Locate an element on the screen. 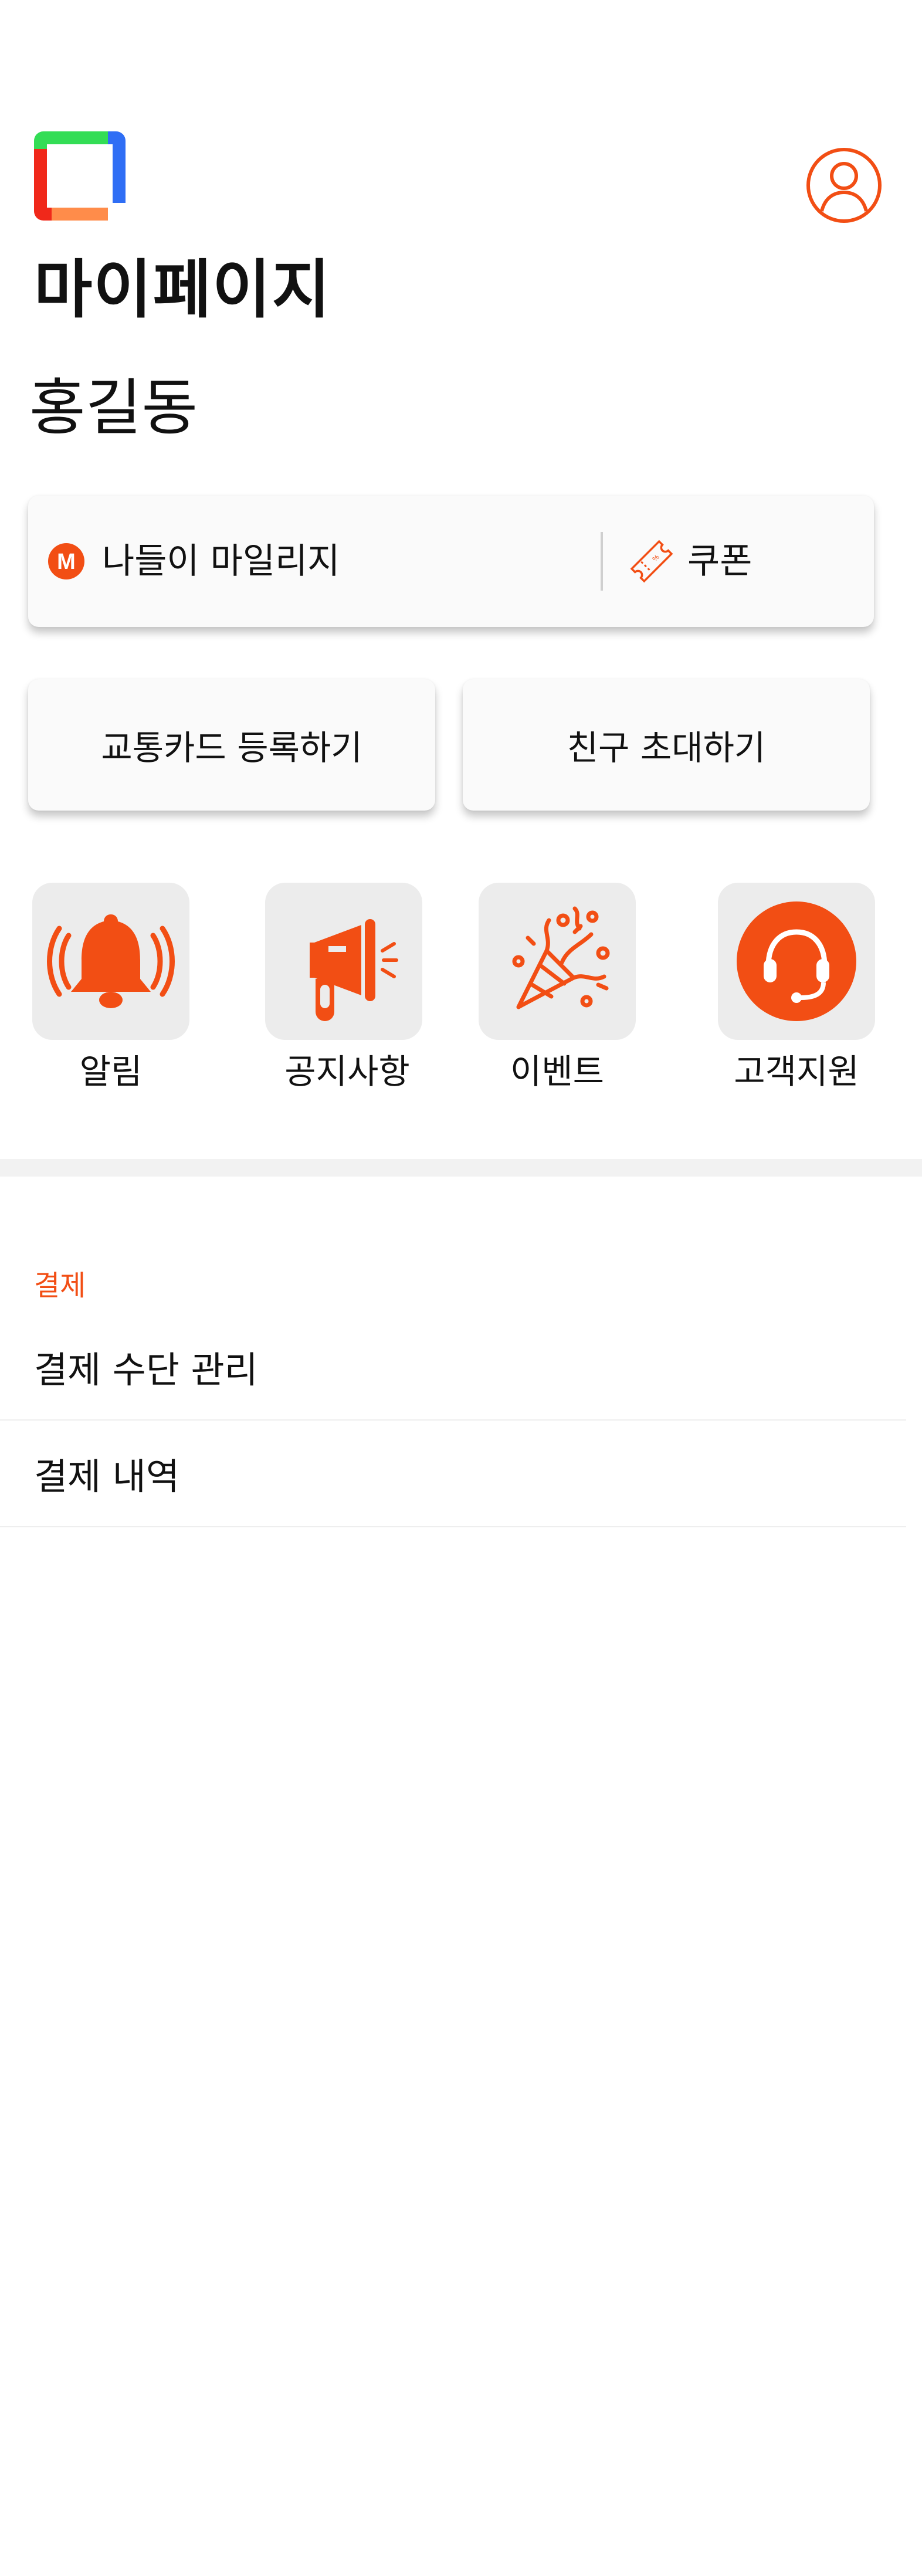  shortcut-support-label: 고객지원 is located at coordinates (796, 1072).